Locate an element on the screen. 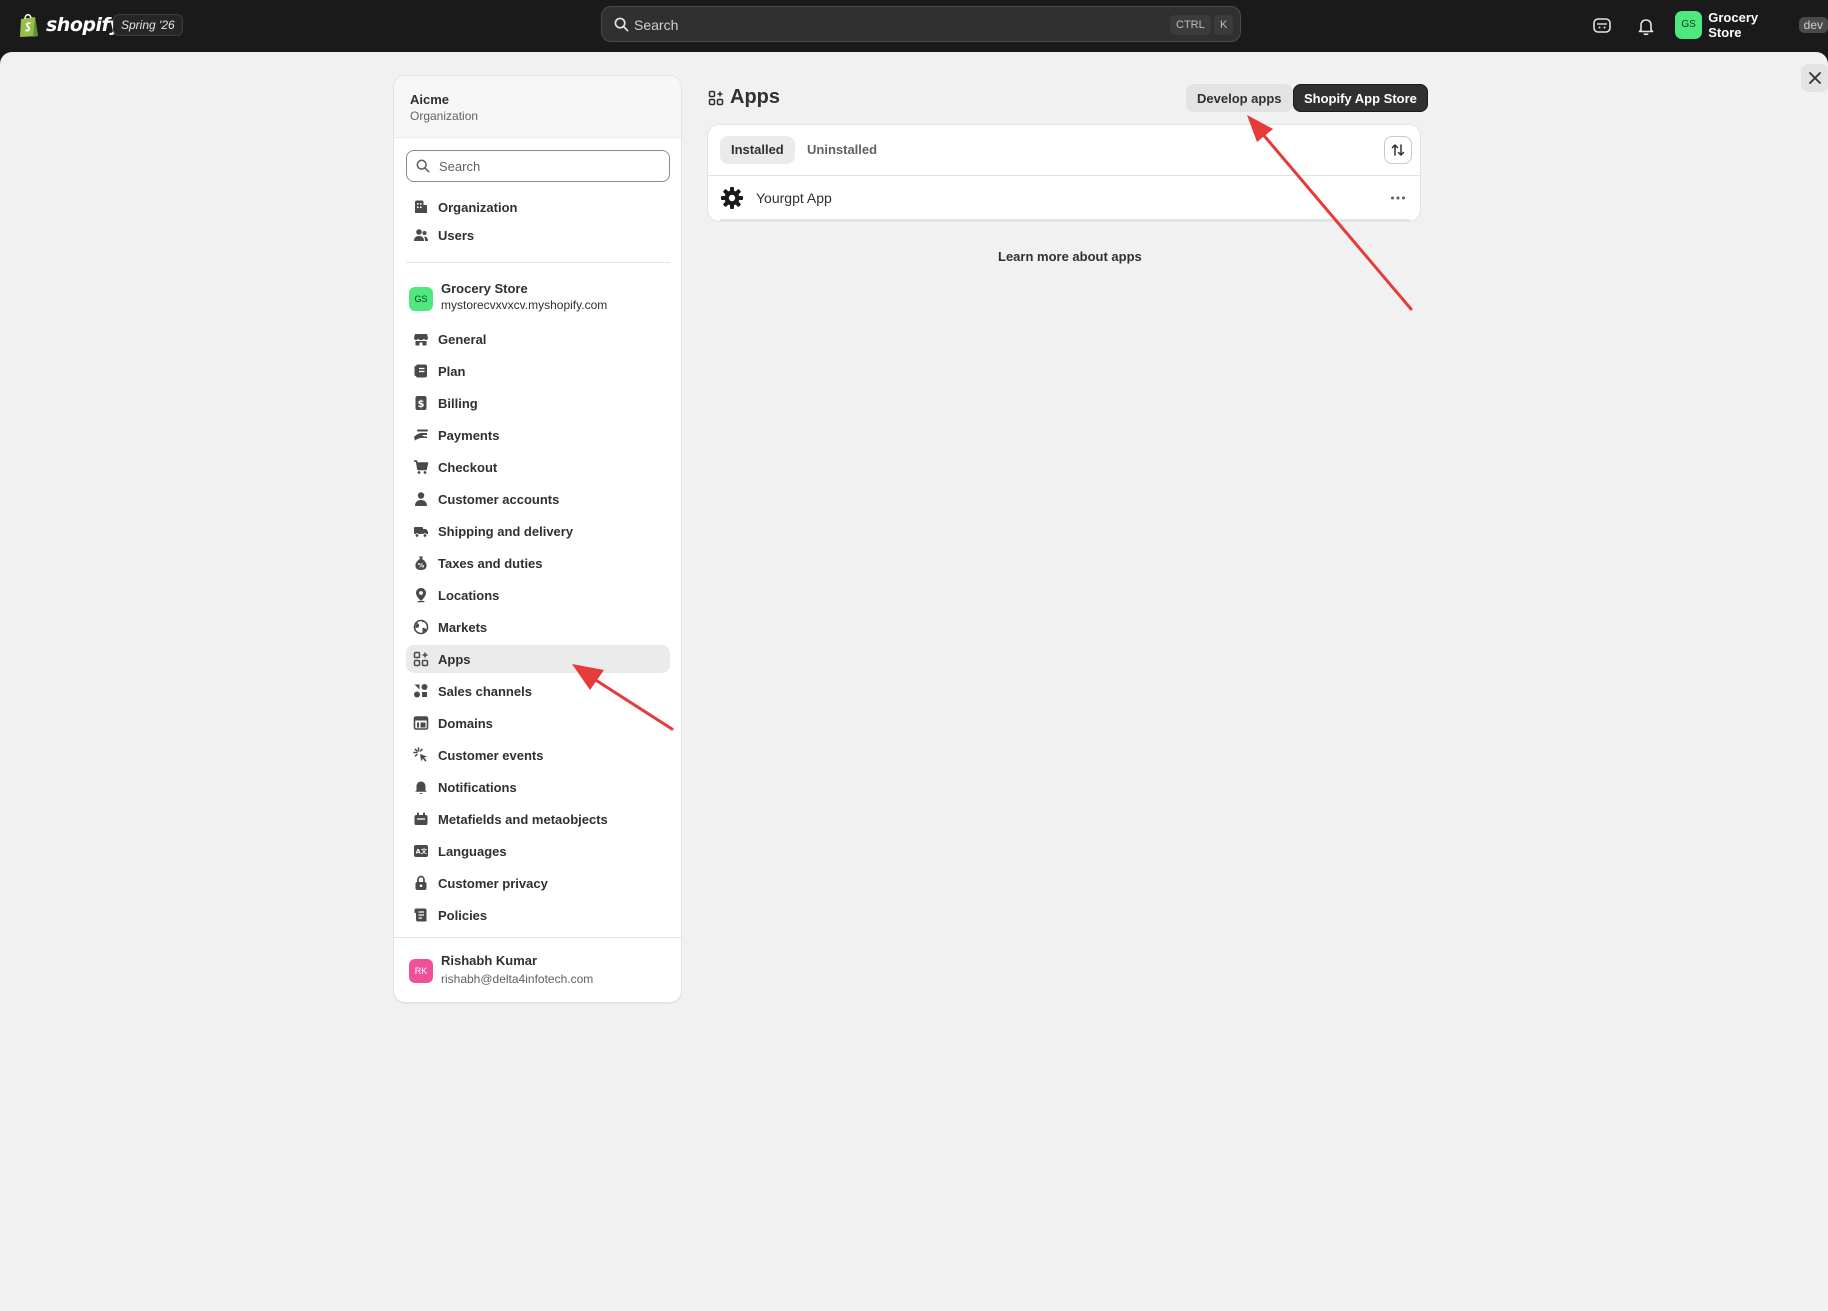  dev-store-badge: dev is located at coordinates (1813, 25).